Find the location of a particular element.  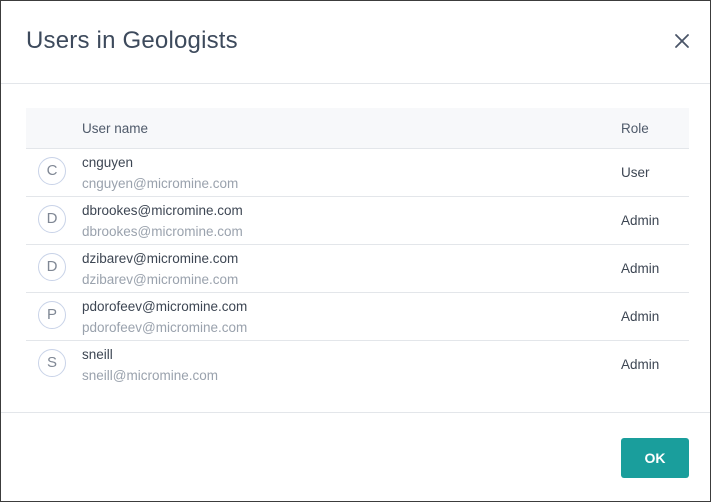

avatar: P is located at coordinates (52, 315).